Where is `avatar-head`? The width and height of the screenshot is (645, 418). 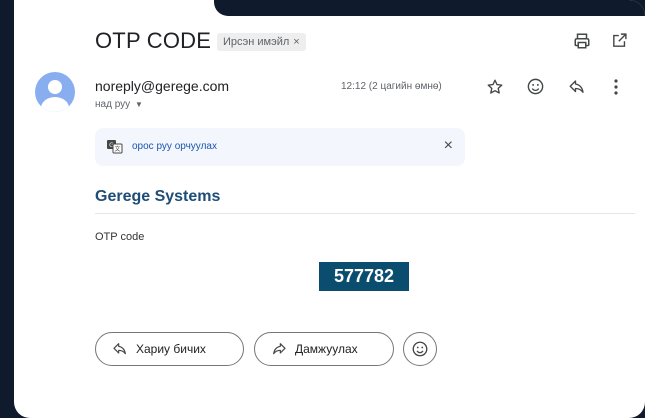
avatar-head is located at coordinates (55, 87).